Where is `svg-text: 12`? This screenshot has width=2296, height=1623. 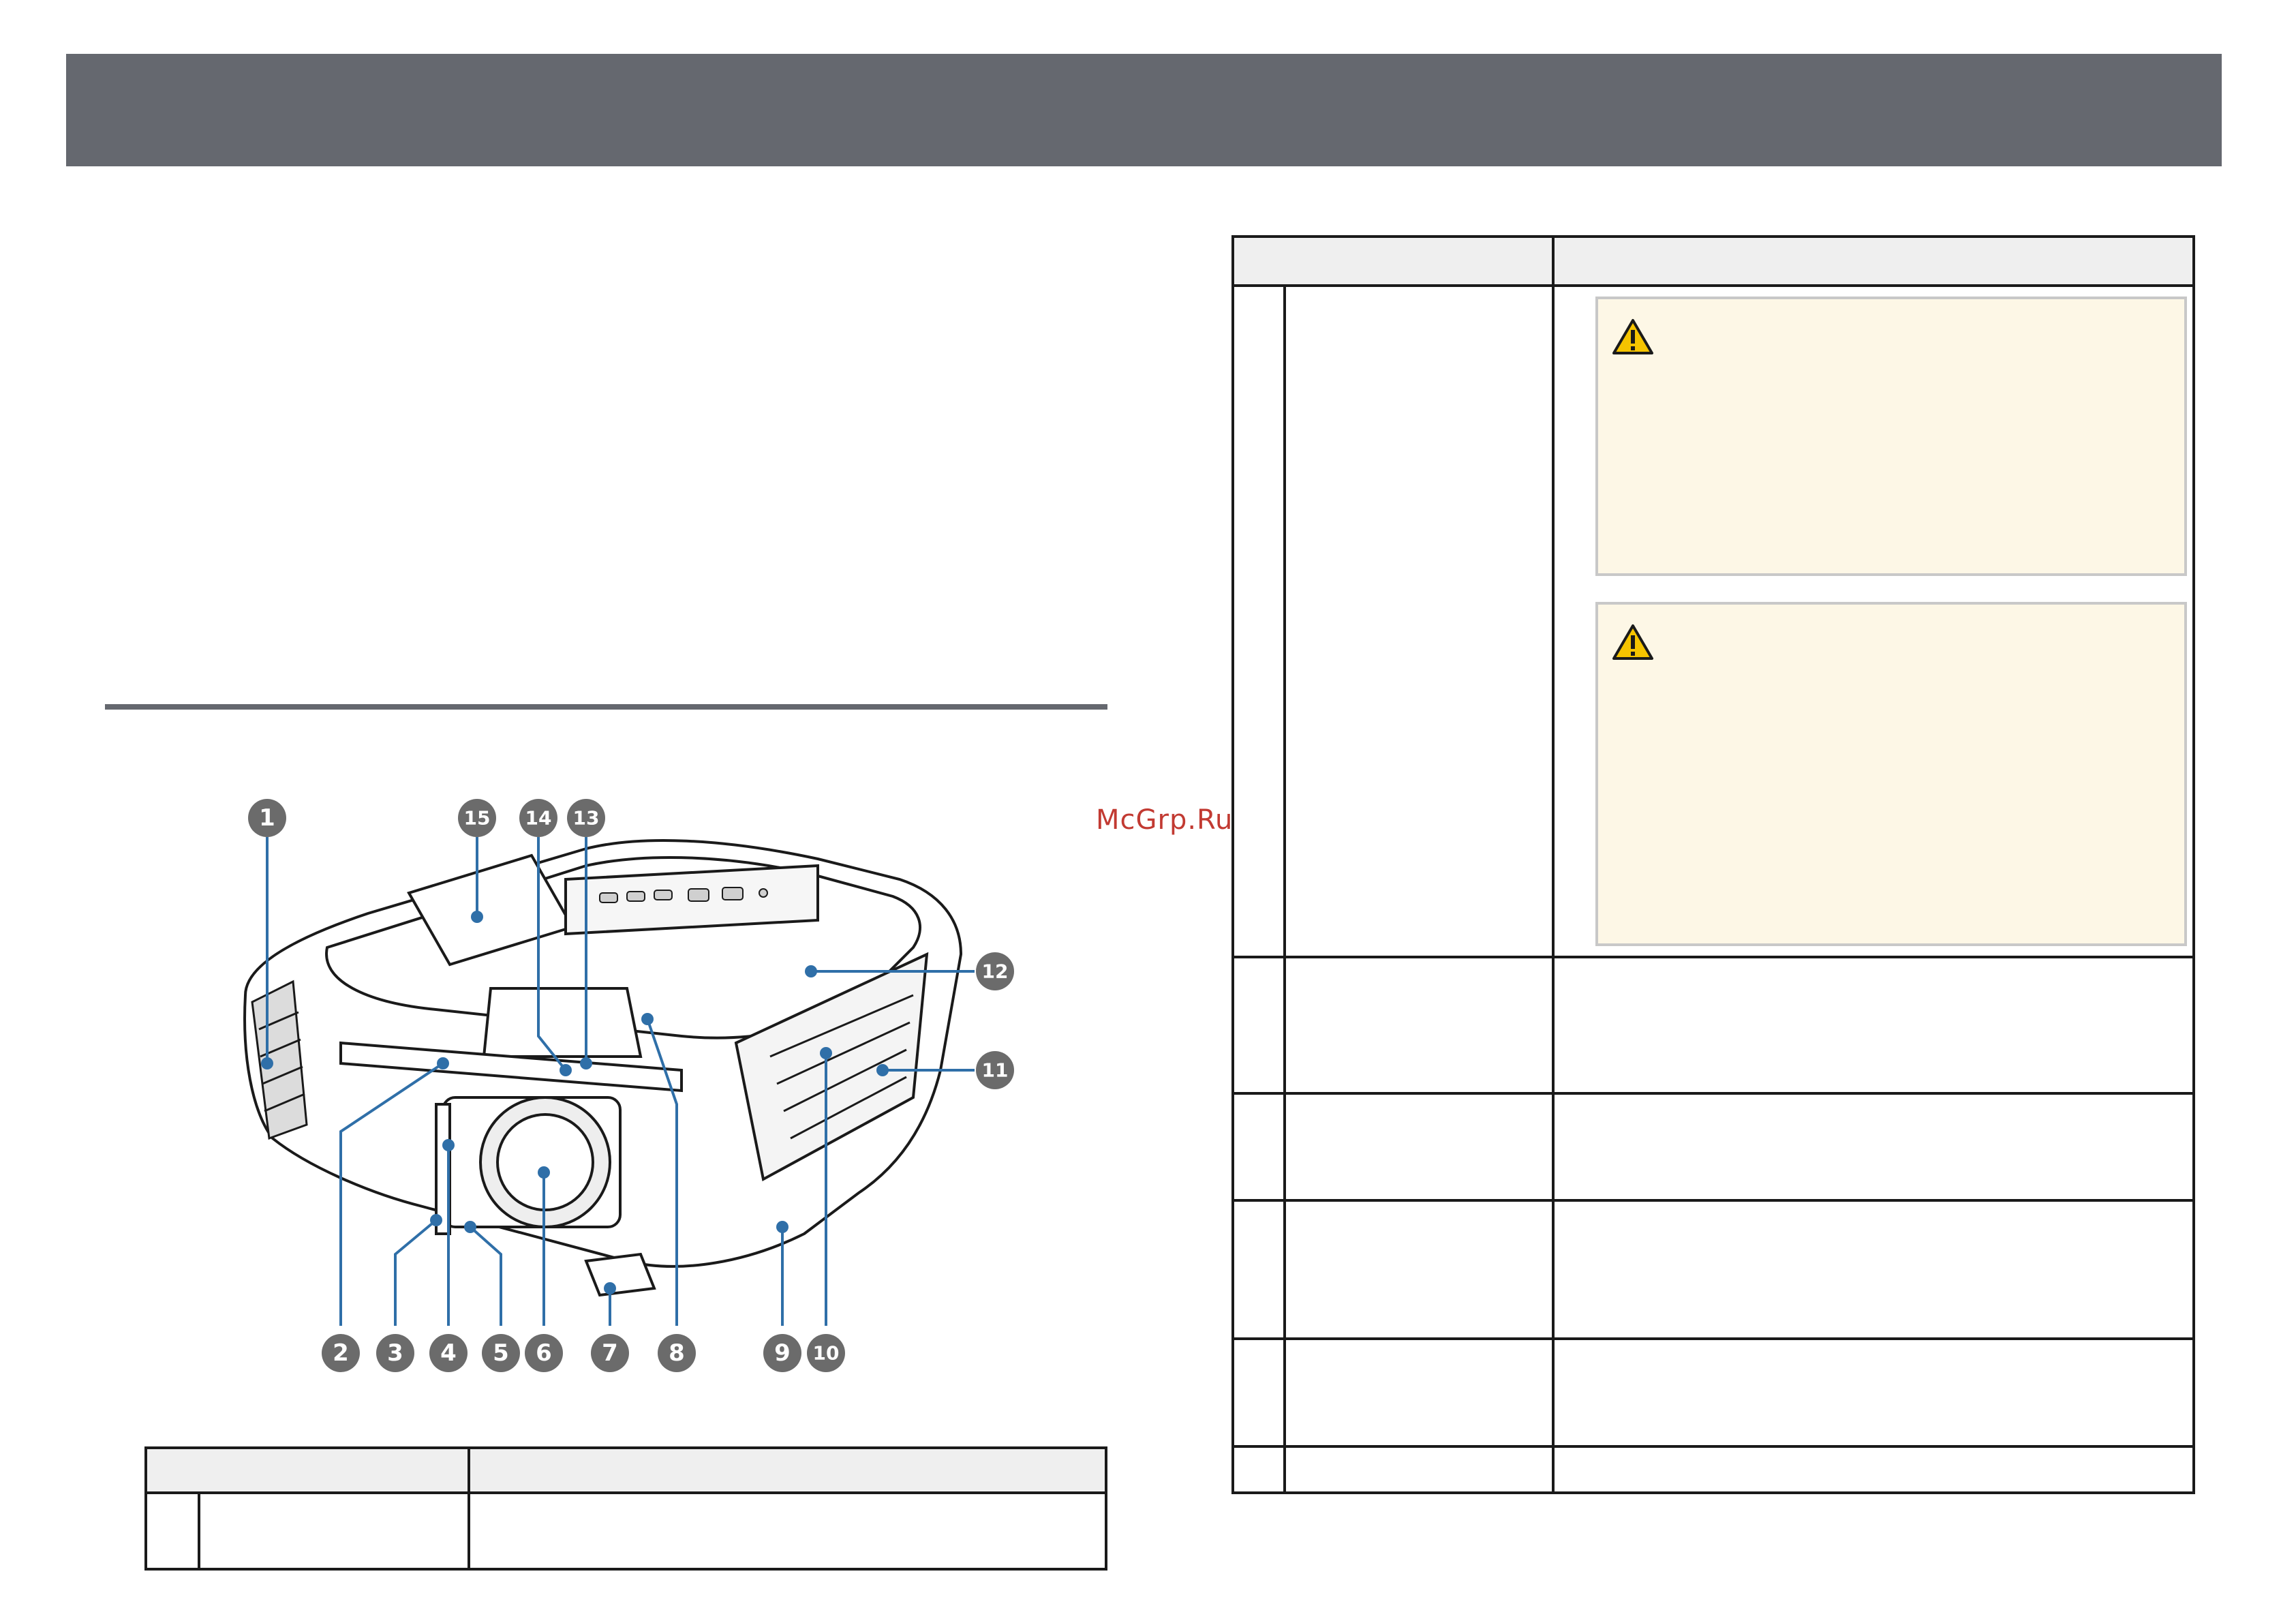
svg-text: 12 is located at coordinates (996, 971).